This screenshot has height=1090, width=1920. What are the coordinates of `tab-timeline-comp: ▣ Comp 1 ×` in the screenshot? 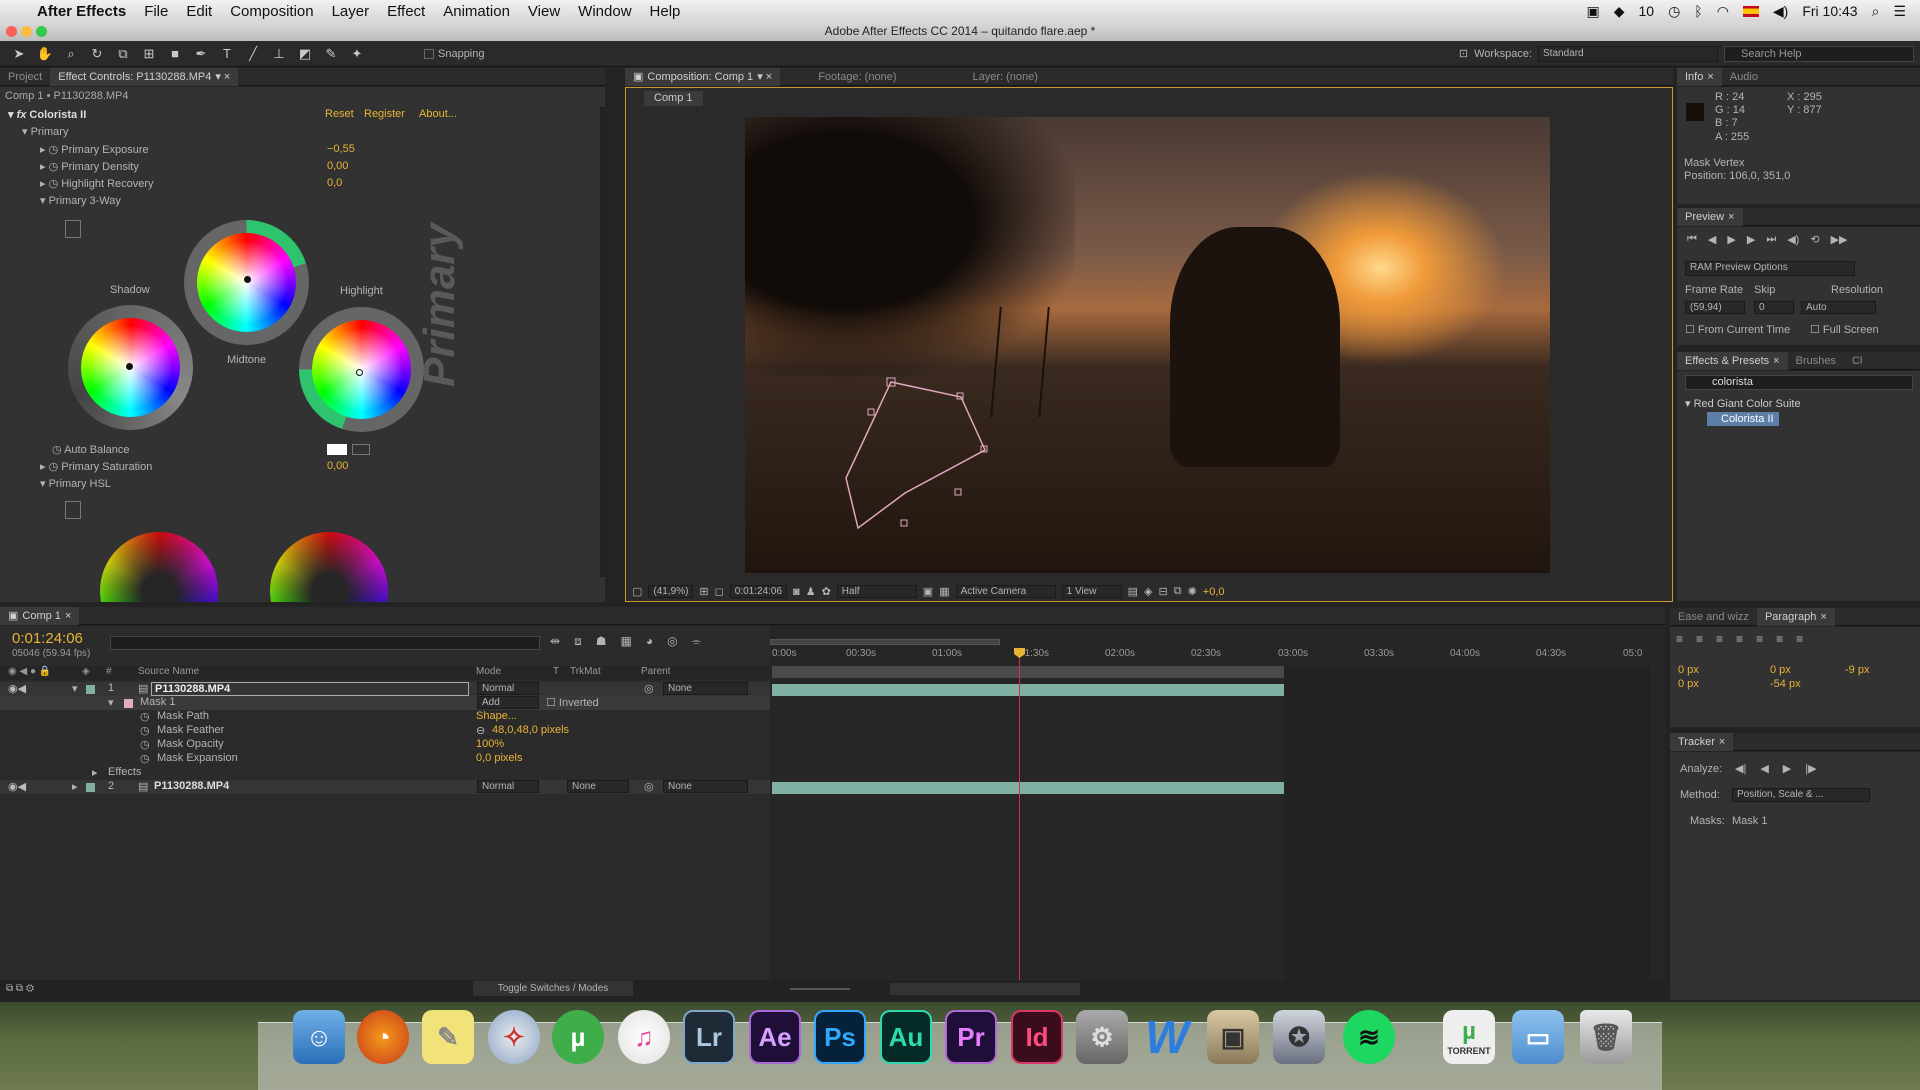 It's located at (40, 615).